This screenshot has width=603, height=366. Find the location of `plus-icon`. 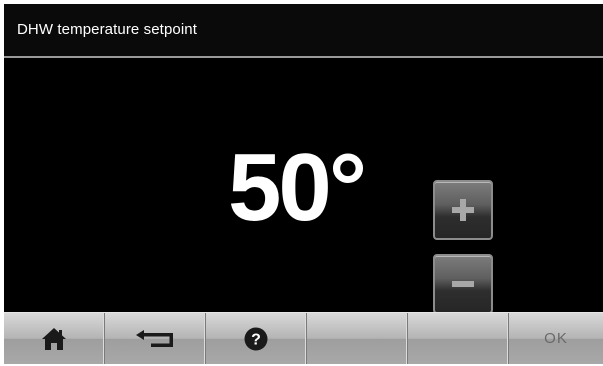

plus-icon is located at coordinates (463, 210).